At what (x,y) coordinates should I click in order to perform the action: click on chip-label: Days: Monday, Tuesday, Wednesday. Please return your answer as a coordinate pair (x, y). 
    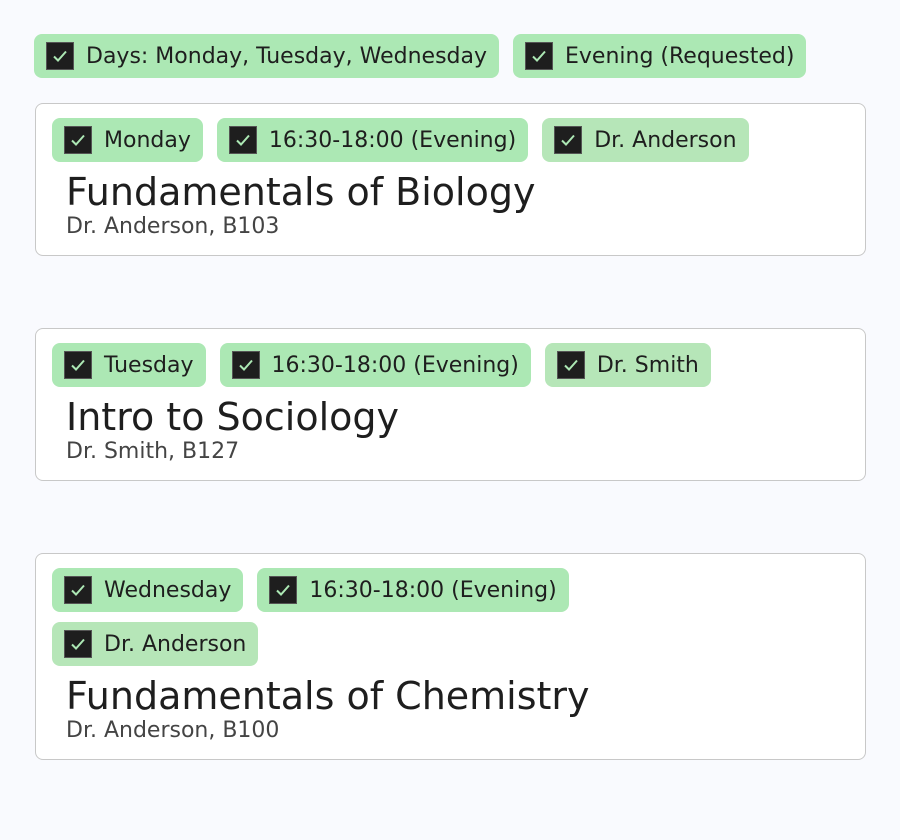
    Looking at the image, I should click on (287, 56).